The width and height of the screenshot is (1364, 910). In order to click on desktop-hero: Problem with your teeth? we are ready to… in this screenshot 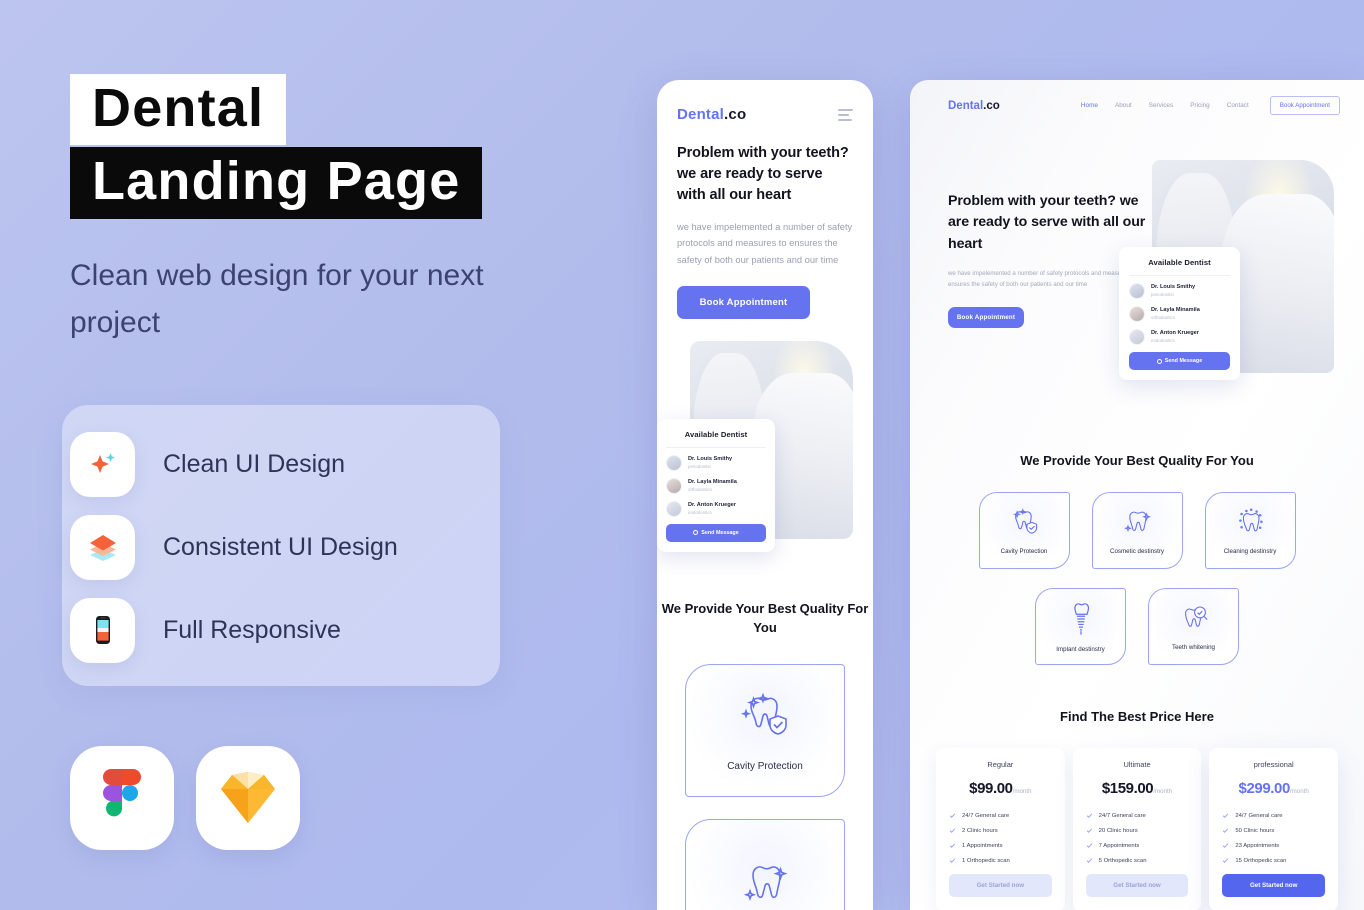, I will do `click(1137, 280)`.